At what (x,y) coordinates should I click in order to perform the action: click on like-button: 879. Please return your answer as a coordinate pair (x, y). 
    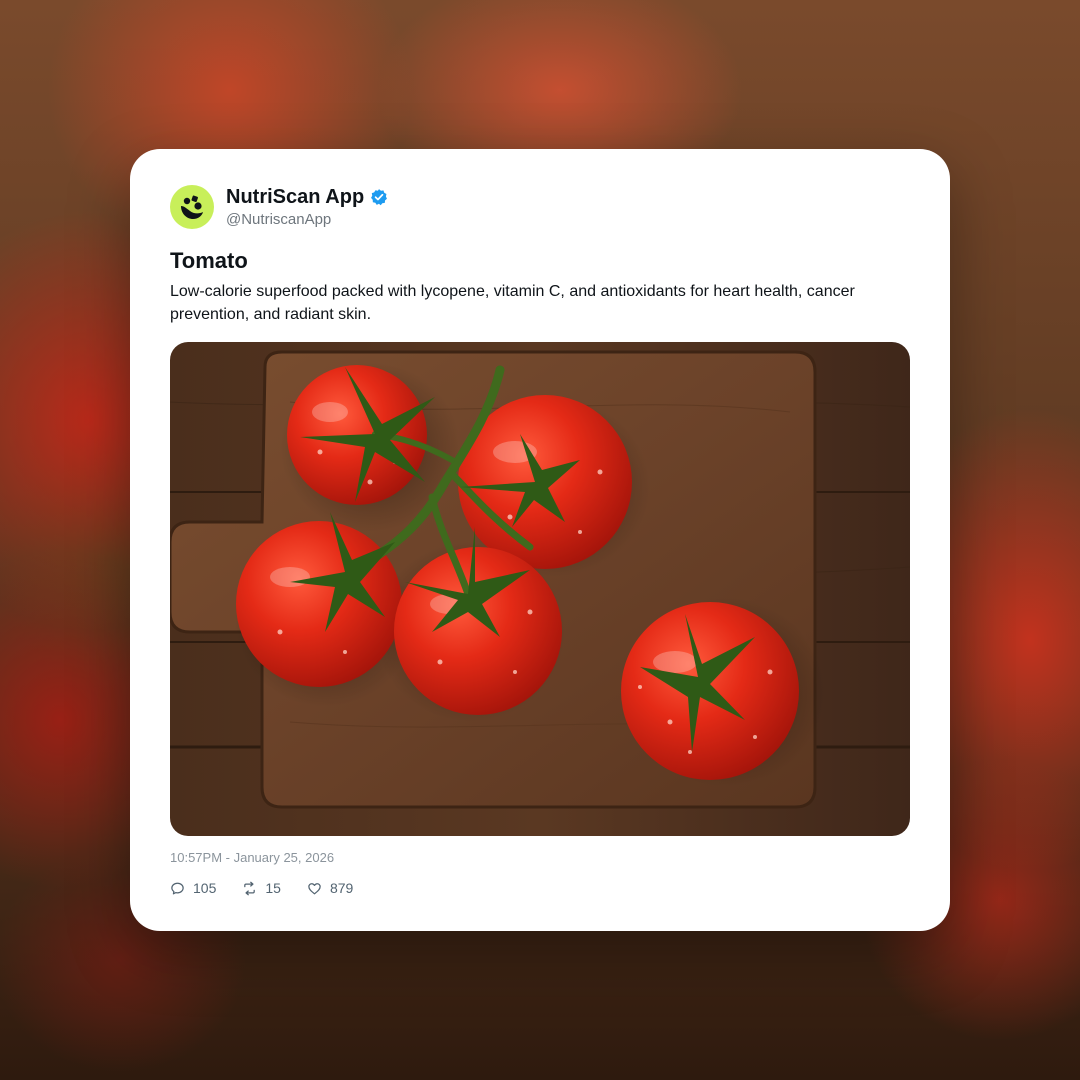
    Looking at the image, I should click on (330, 888).